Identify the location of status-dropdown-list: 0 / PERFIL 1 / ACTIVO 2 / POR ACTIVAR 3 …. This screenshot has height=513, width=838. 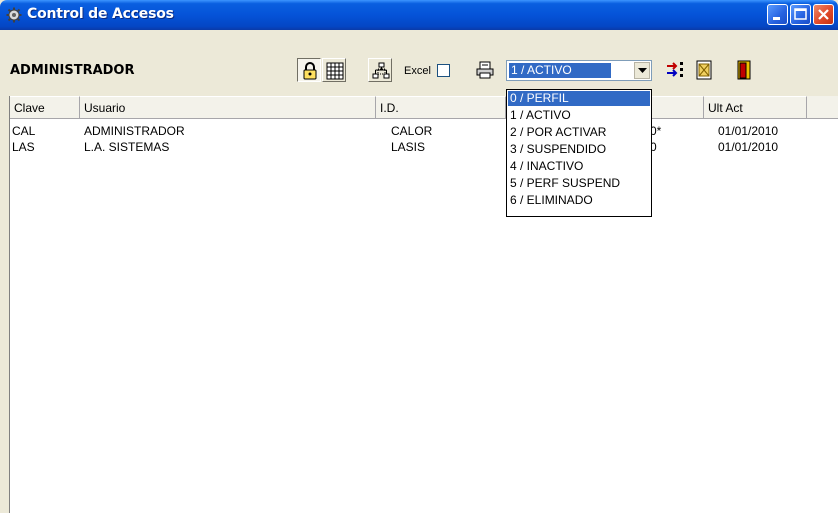
(579, 153).